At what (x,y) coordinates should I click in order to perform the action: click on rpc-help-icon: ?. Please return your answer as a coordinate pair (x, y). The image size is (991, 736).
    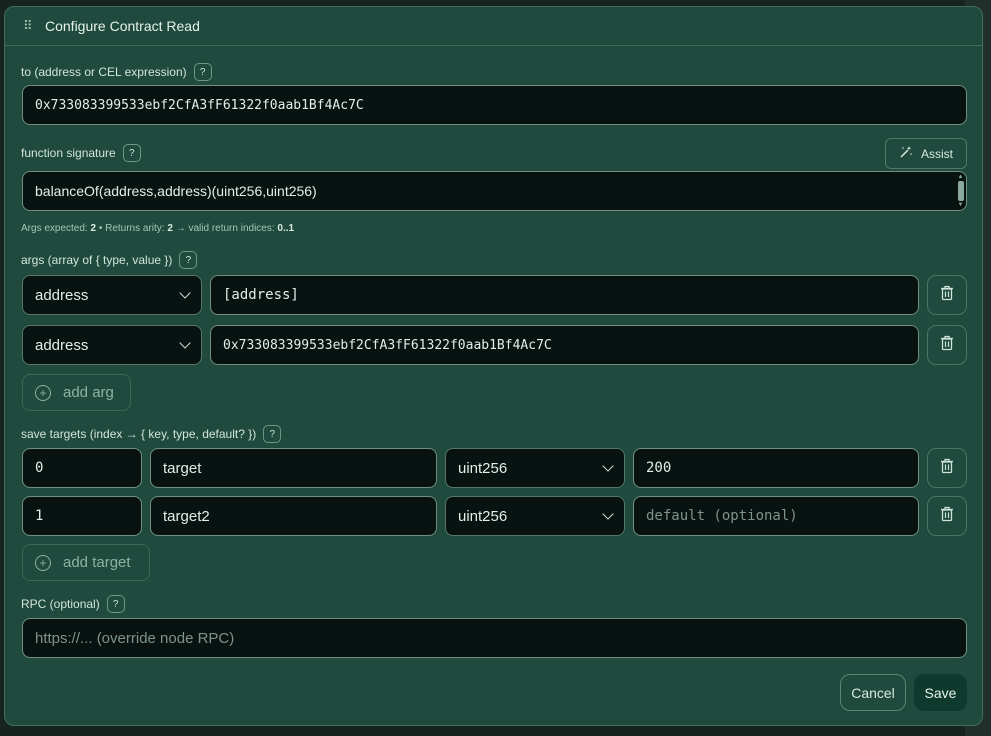
    Looking at the image, I should click on (115, 604).